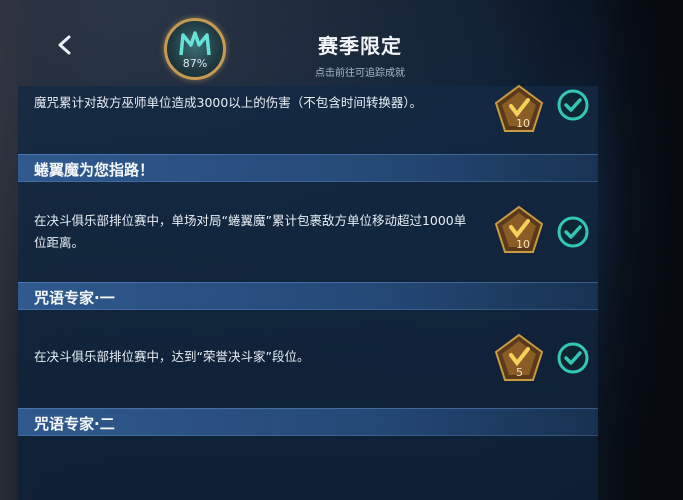 This screenshot has width=683, height=500. I want to click on season-progress-medallion: 87%, so click(195, 49).